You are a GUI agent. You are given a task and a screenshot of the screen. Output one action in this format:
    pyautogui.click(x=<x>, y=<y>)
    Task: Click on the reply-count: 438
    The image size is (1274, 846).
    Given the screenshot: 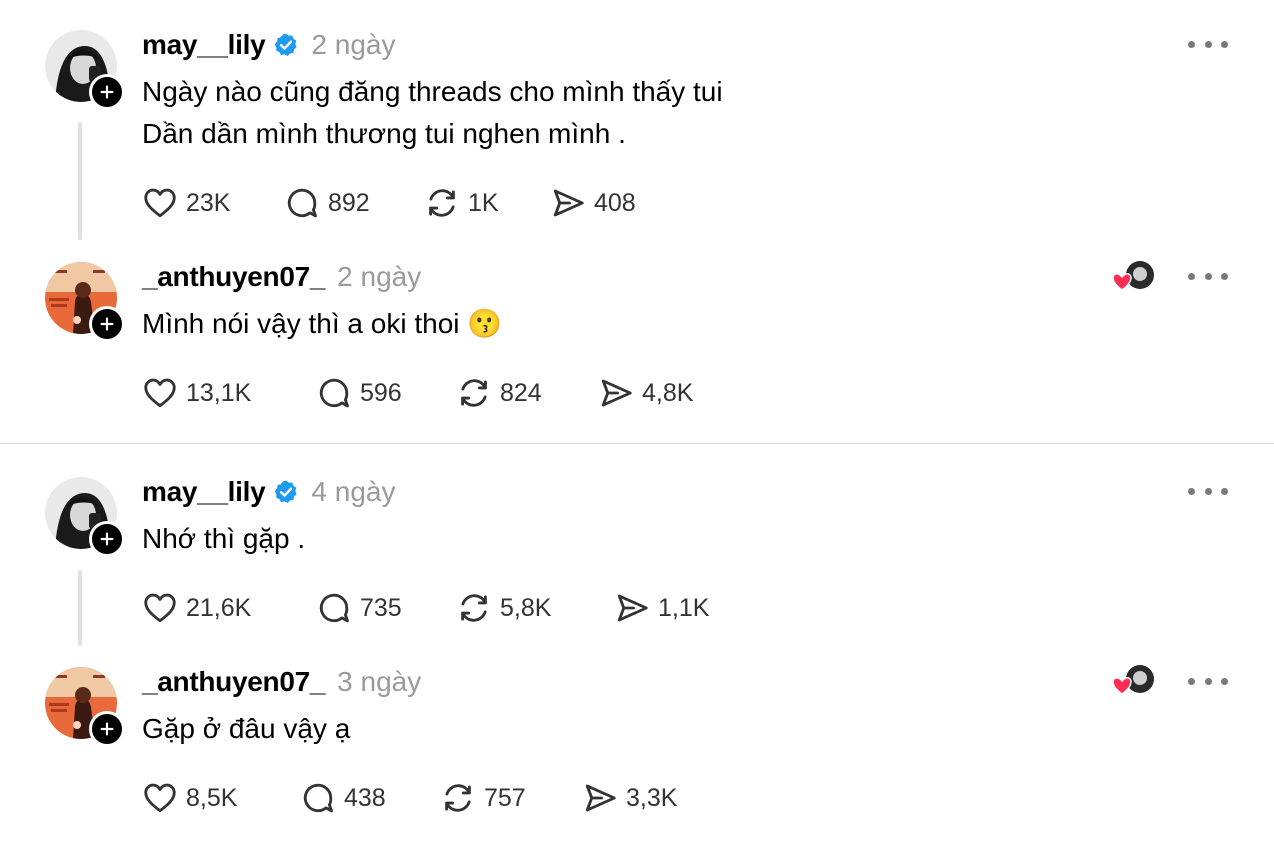 What is the action you would take?
    pyautogui.click(x=365, y=797)
    